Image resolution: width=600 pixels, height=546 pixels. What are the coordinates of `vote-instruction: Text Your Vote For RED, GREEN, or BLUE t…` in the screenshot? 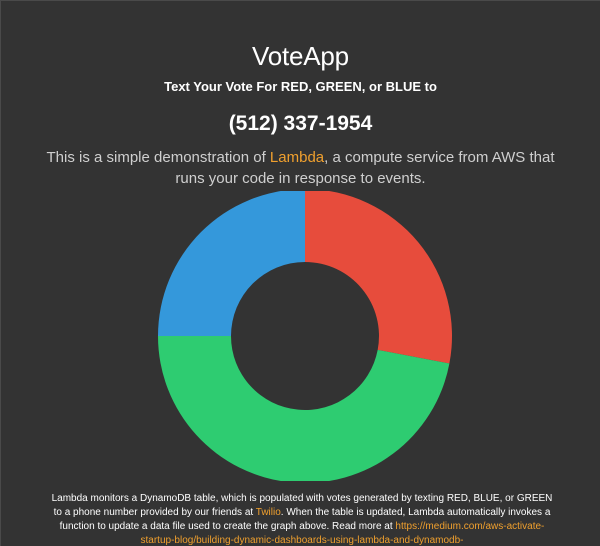 It's located at (300, 86).